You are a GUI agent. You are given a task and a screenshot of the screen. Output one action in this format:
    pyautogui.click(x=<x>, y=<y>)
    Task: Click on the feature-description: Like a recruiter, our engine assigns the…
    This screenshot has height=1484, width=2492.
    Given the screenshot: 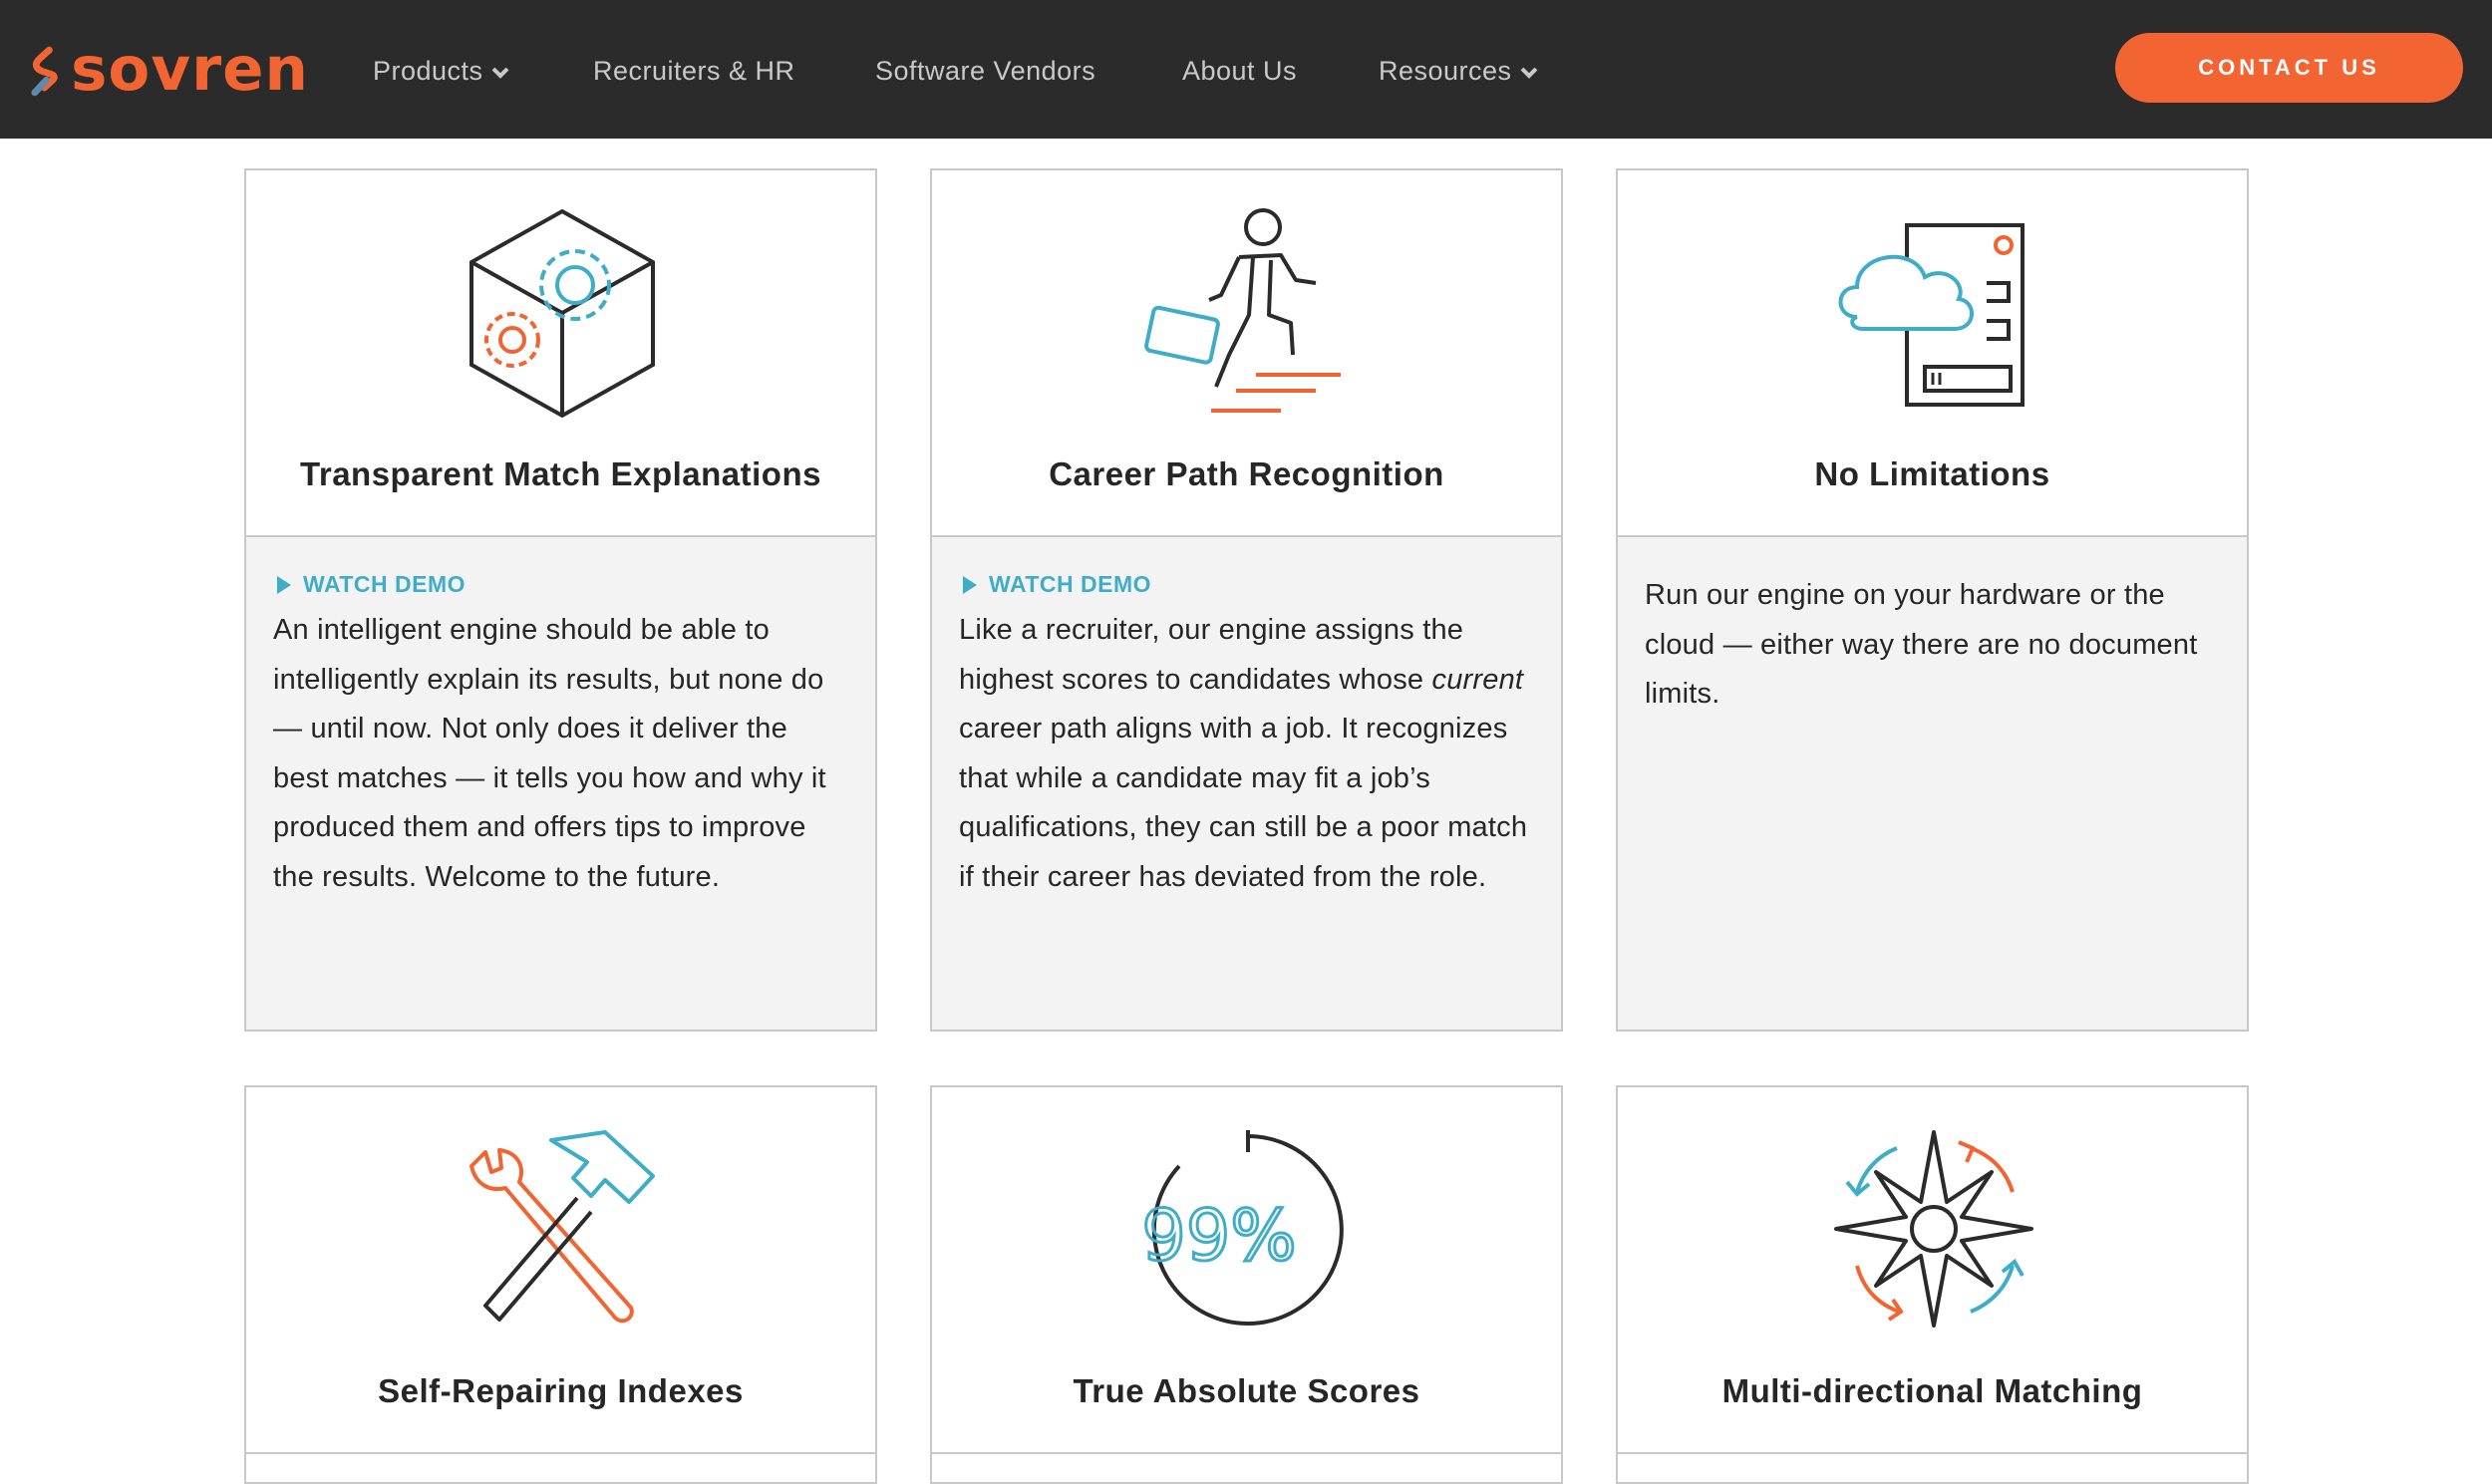 What is the action you would take?
    pyautogui.click(x=1247, y=754)
    